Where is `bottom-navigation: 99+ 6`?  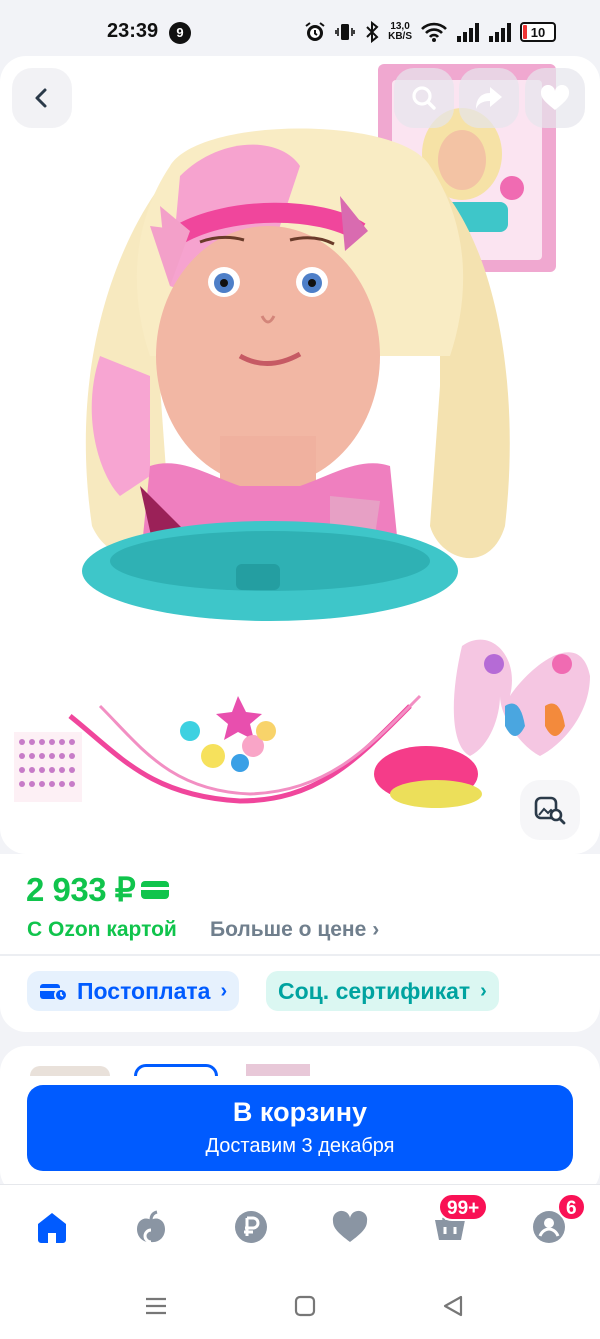
bottom-navigation: 99+ 6 is located at coordinates (300, 1229).